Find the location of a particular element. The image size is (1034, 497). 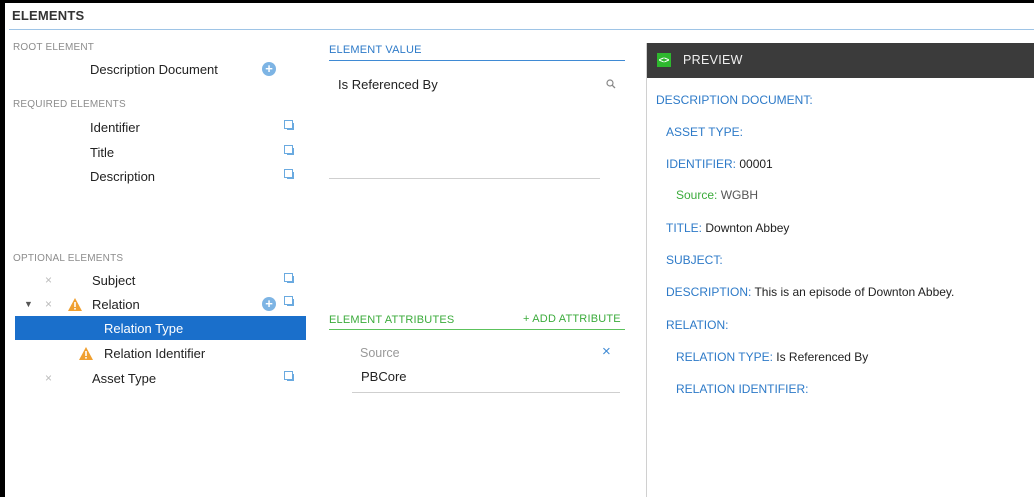

attribute-value-input: PBCore is located at coordinates (384, 376).